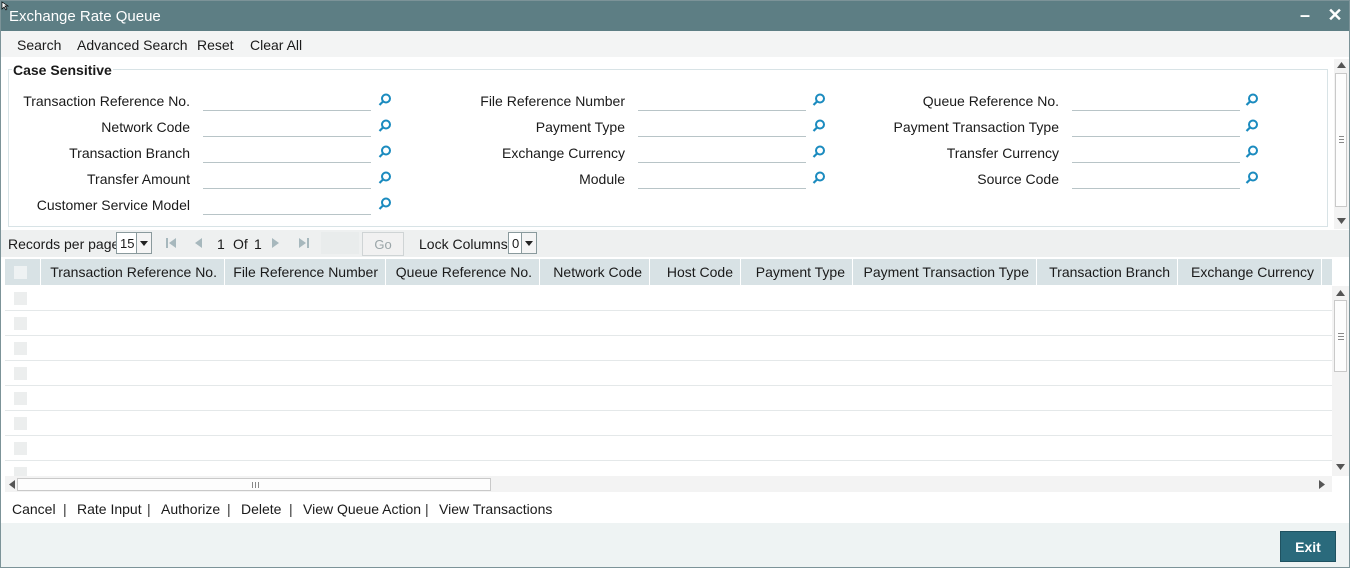 The image size is (1350, 568). I want to click on col-header-host-code: Host Code, so click(695, 272).